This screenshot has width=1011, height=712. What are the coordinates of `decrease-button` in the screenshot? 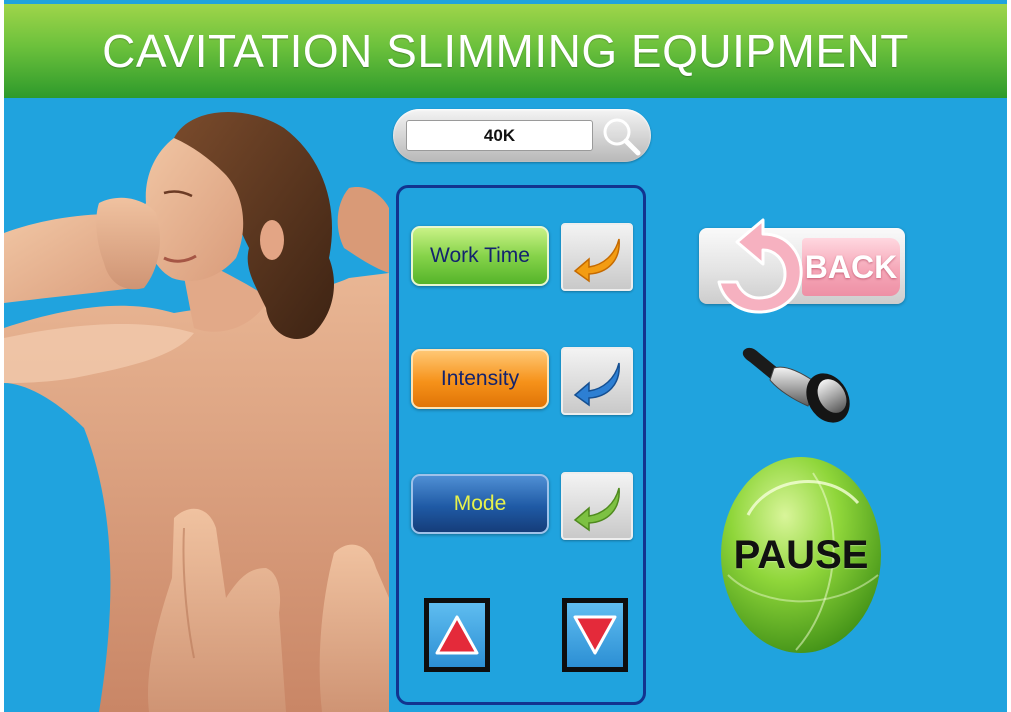 It's located at (595, 635).